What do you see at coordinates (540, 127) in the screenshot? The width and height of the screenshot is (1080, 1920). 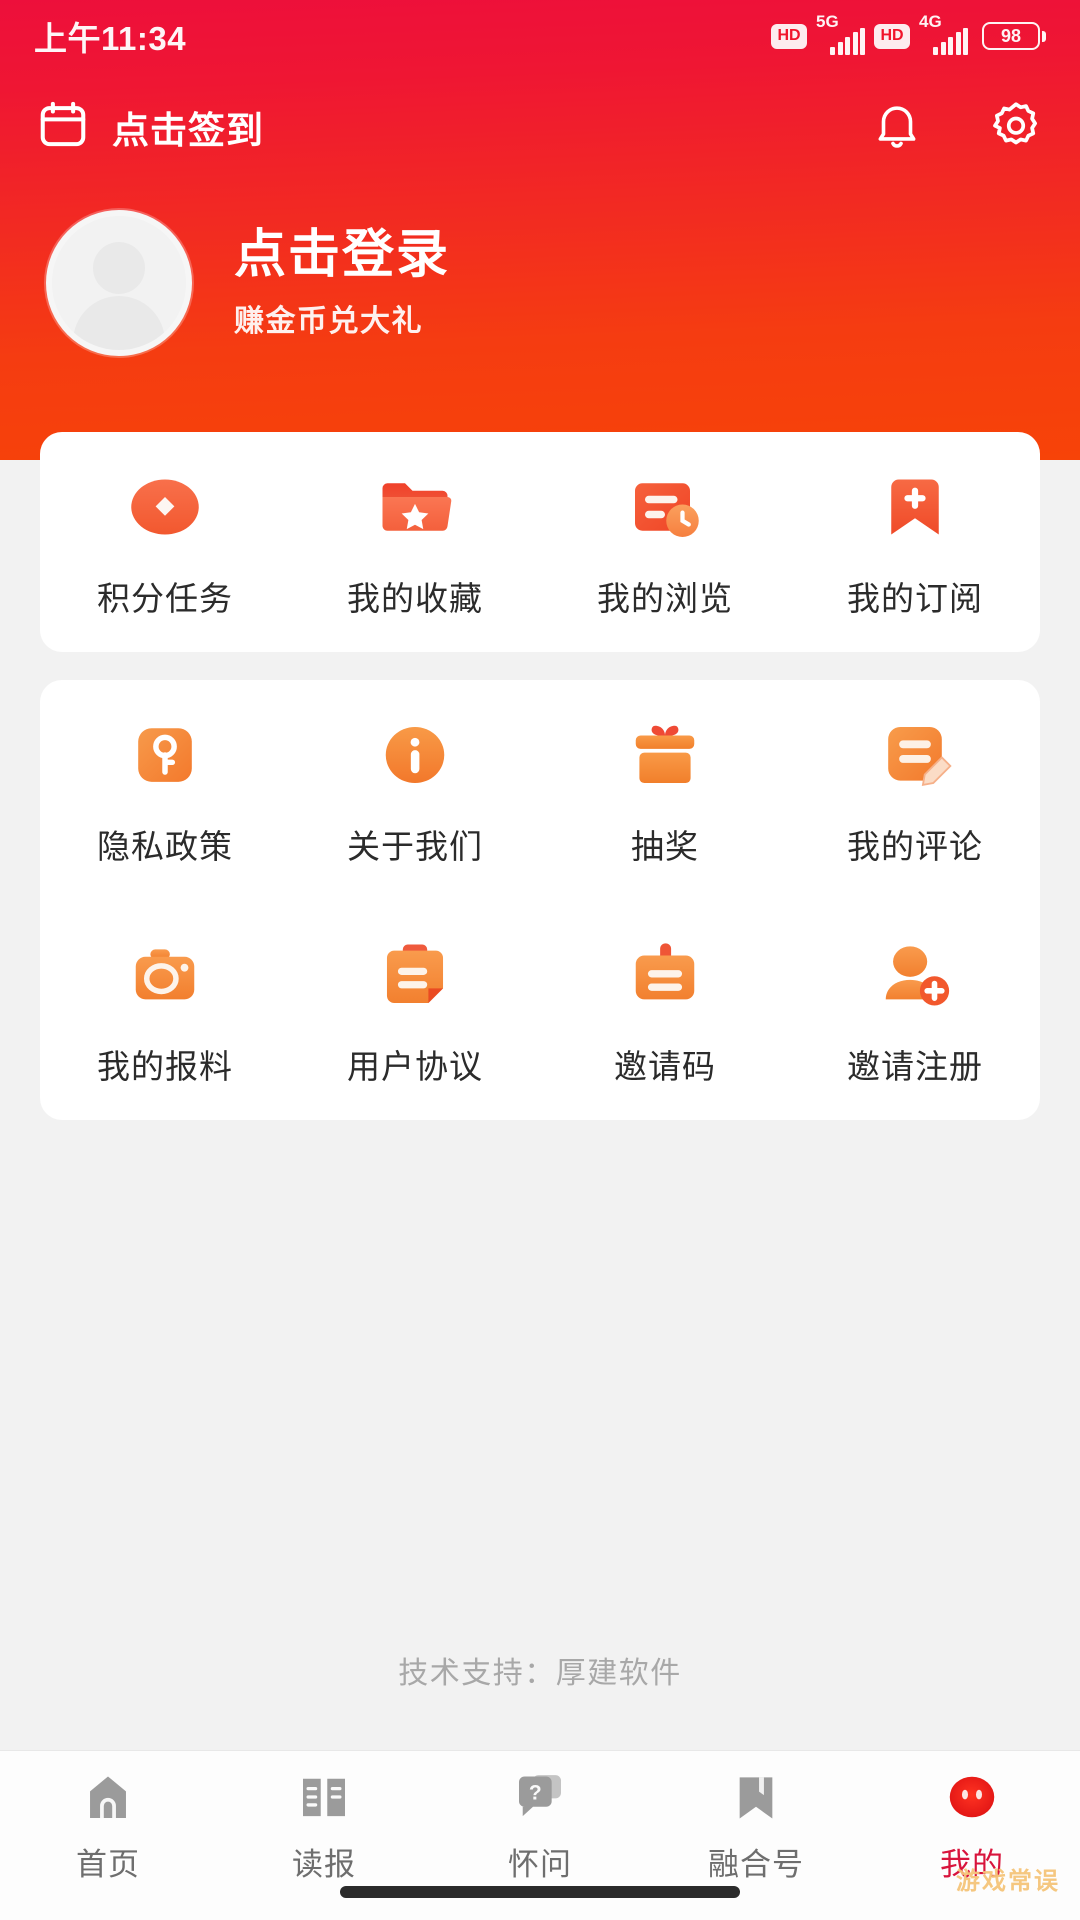 I see `top-nav-bar: 点击签到` at bounding box center [540, 127].